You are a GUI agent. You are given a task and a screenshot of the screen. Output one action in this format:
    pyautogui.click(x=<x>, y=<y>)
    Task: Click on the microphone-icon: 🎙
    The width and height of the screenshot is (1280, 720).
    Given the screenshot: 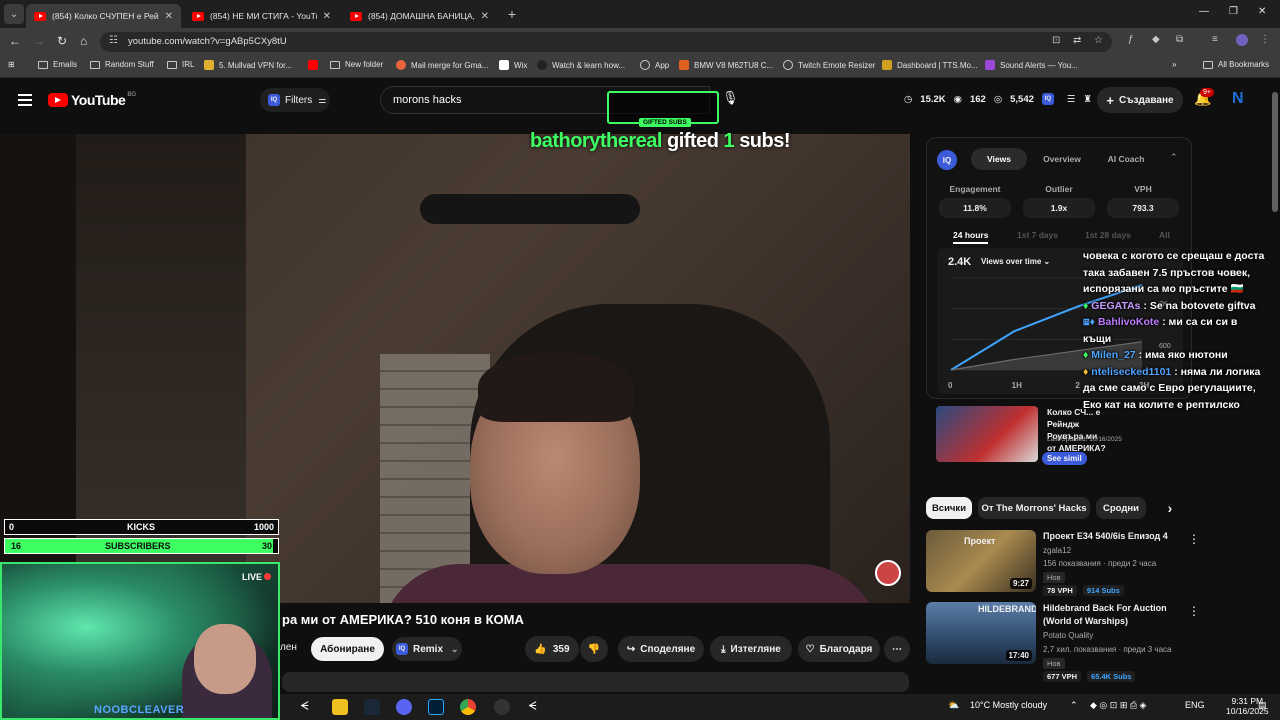 What is the action you would take?
    pyautogui.click(x=730, y=98)
    